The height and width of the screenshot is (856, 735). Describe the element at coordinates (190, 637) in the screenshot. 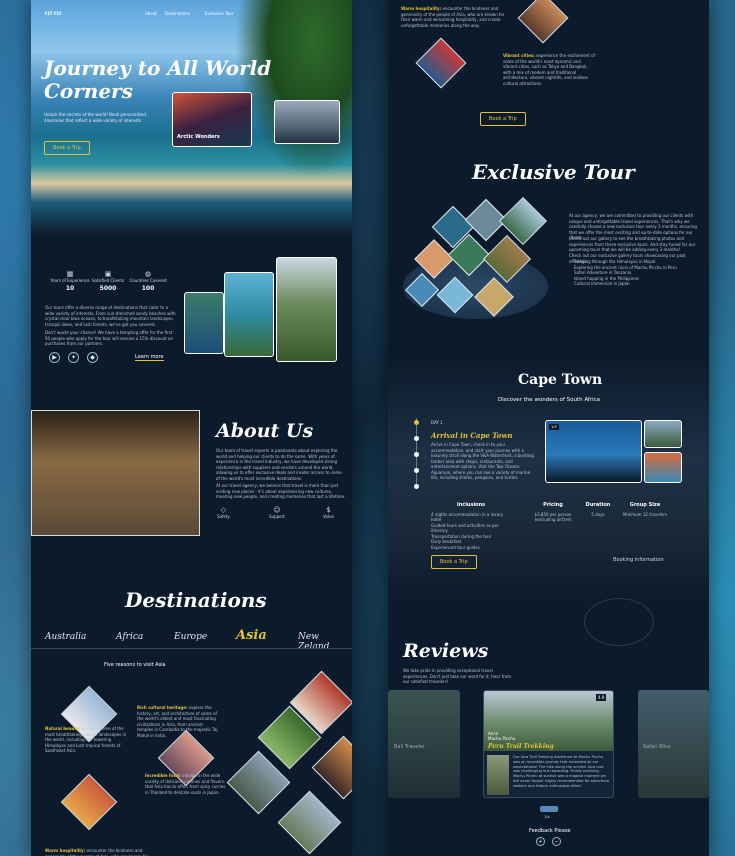

I see `tab-europe: Europe` at that location.